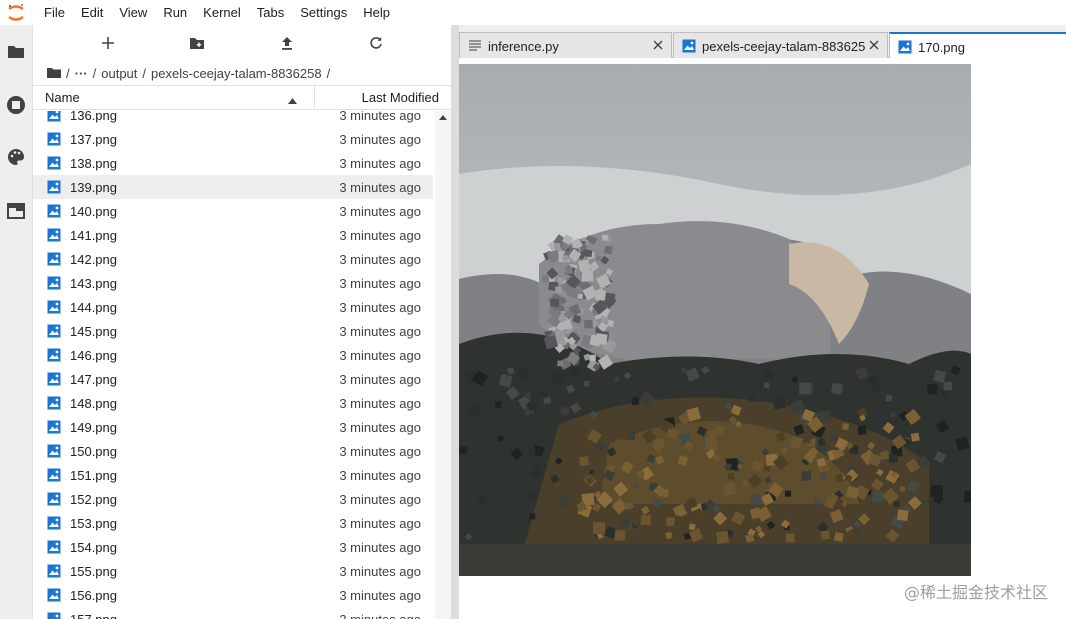  I want to click on file-name: 141.png, so click(93, 235).